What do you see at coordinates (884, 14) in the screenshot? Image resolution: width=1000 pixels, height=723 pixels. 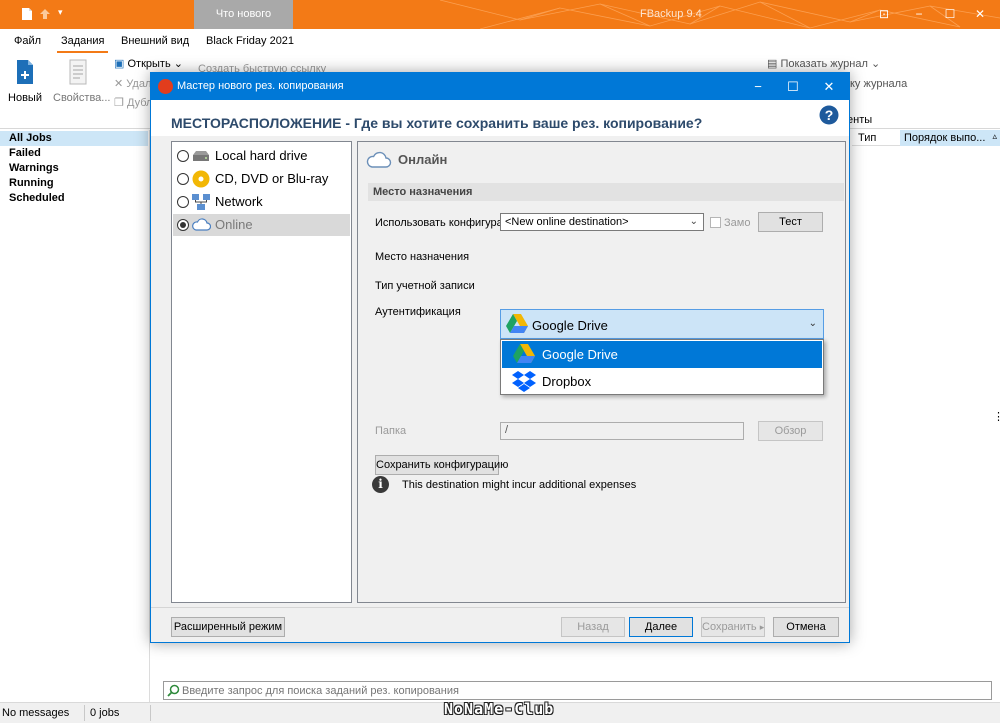 I see `focus-mode-icon: ⊡` at bounding box center [884, 14].